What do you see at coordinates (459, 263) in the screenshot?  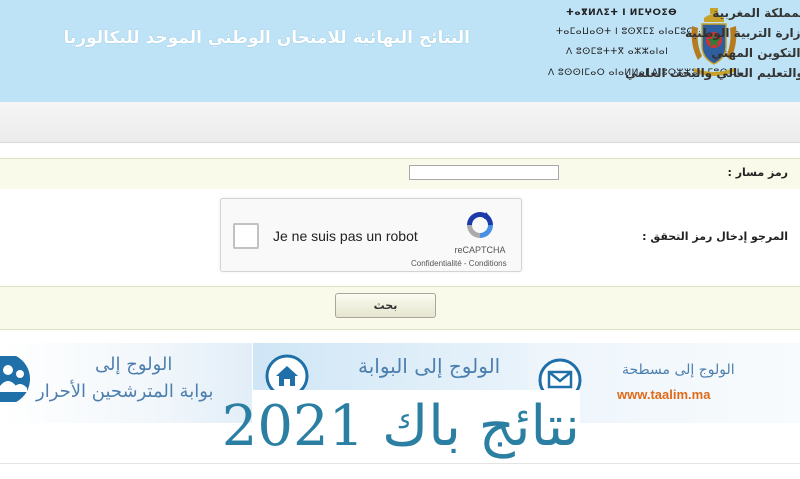 I see `recaptcha-privacy-terms-link: Confidentialité - Conditions` at bounding box center [459, 263].